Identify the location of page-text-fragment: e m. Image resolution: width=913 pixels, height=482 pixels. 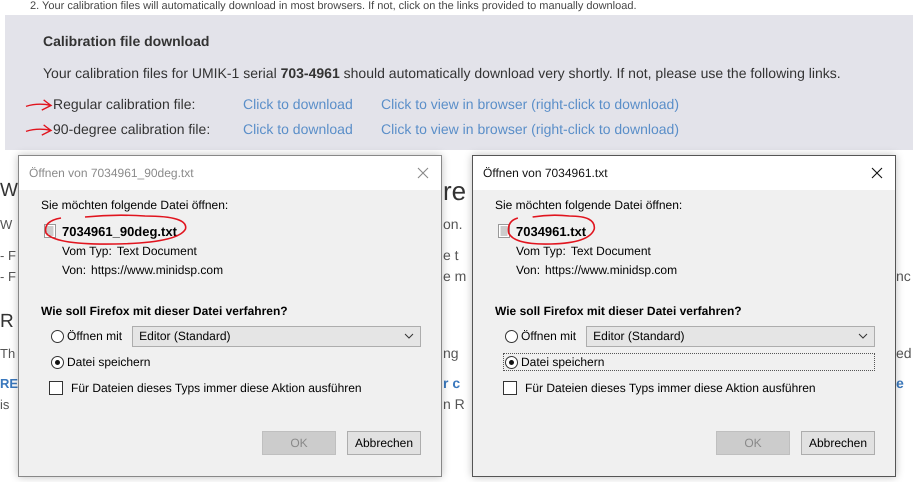
(454, 276).